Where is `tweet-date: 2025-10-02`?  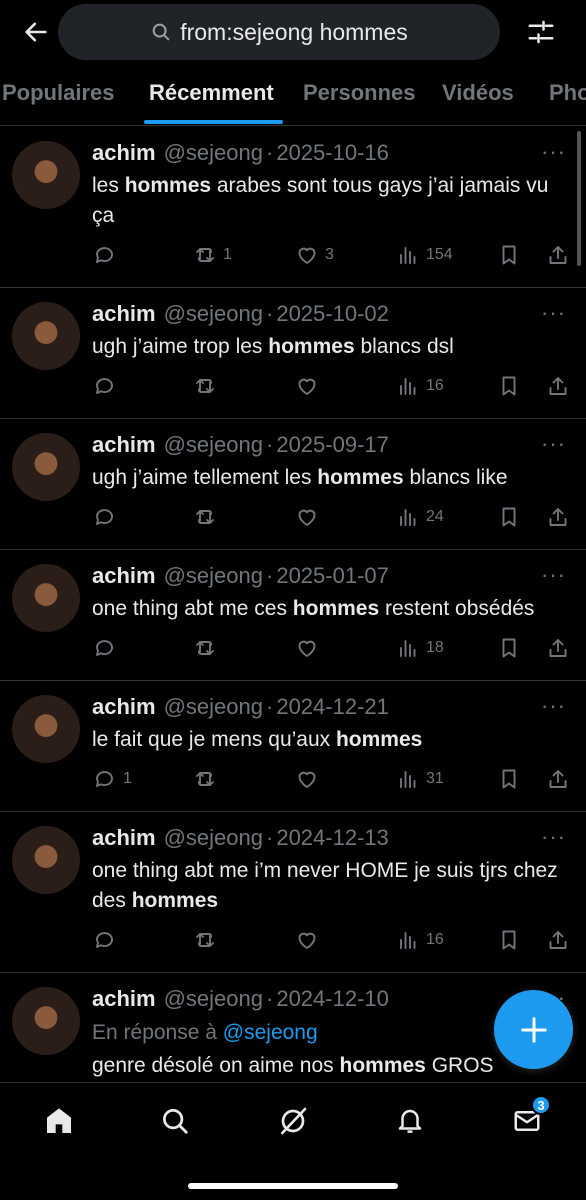
tweet-date: 2025-10-02 is located at coordinates (332, 314).